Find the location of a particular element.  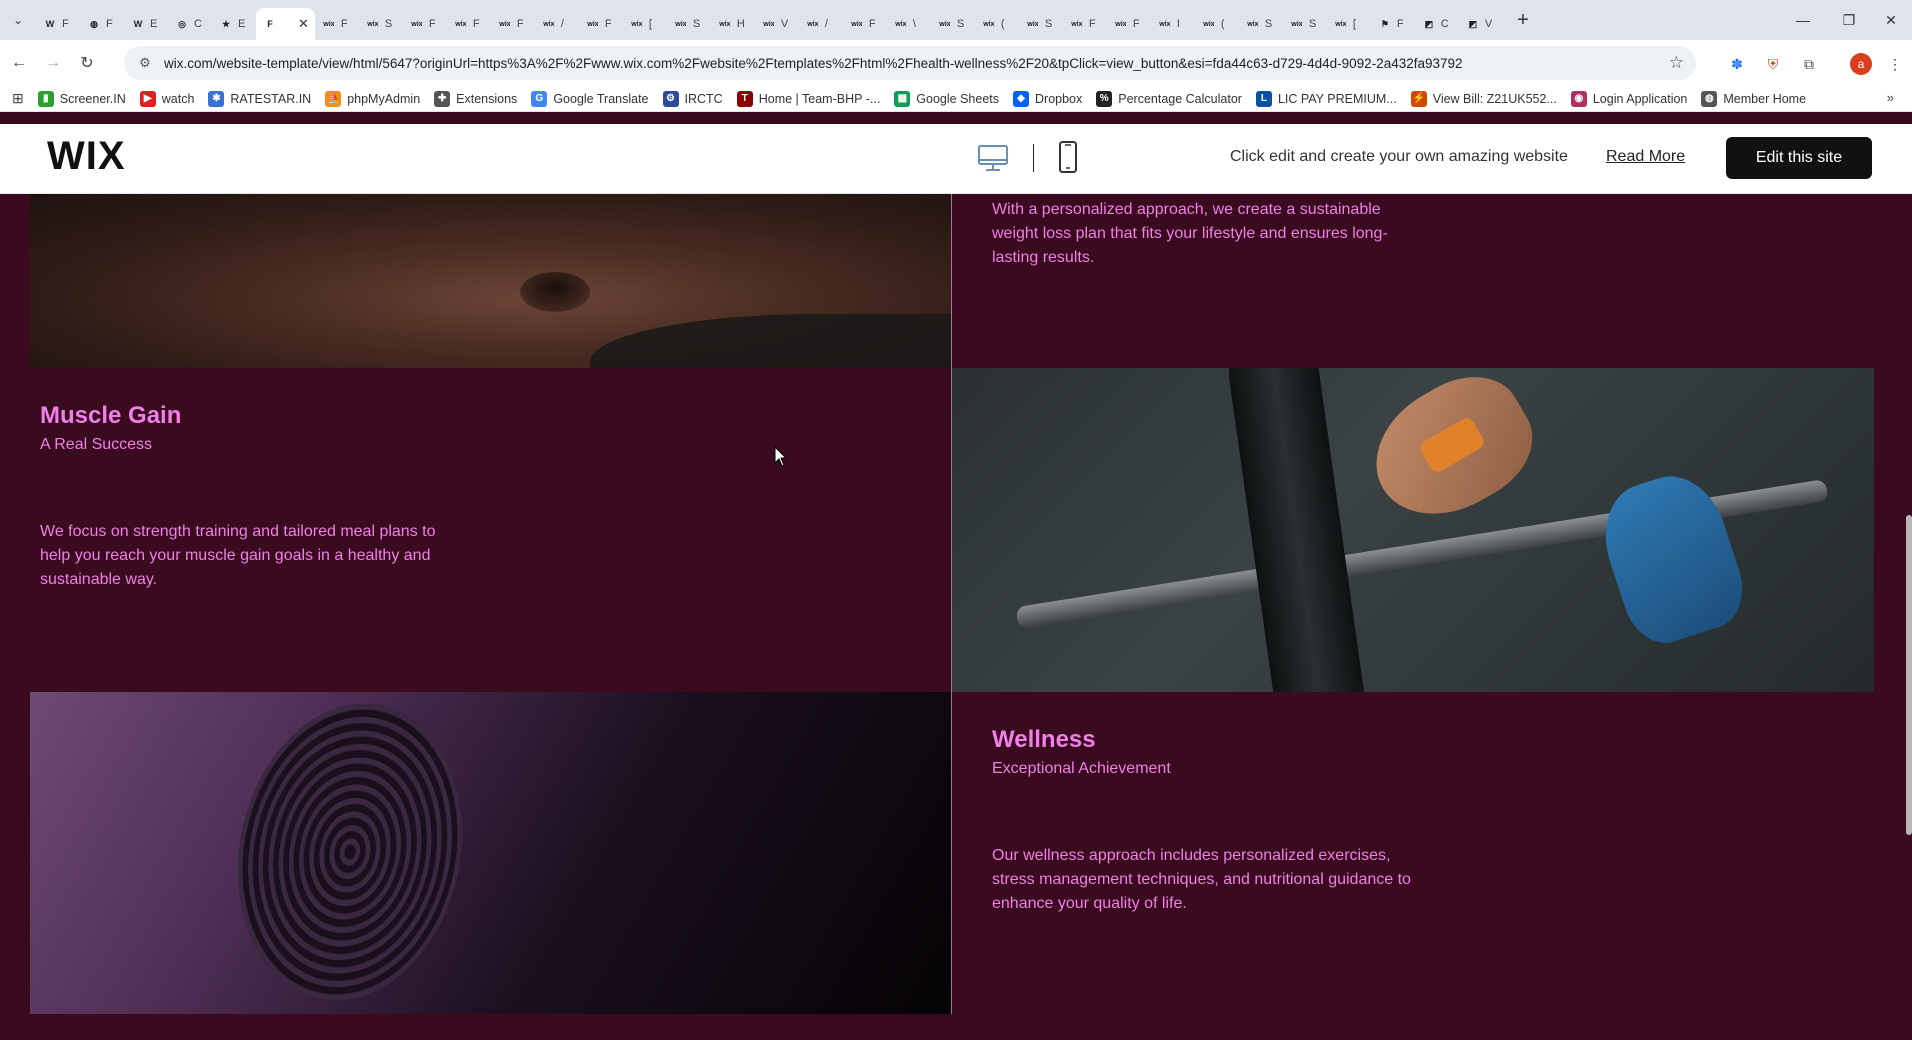

site-info-icon: ⚙ is located at coordinates (145, 63).